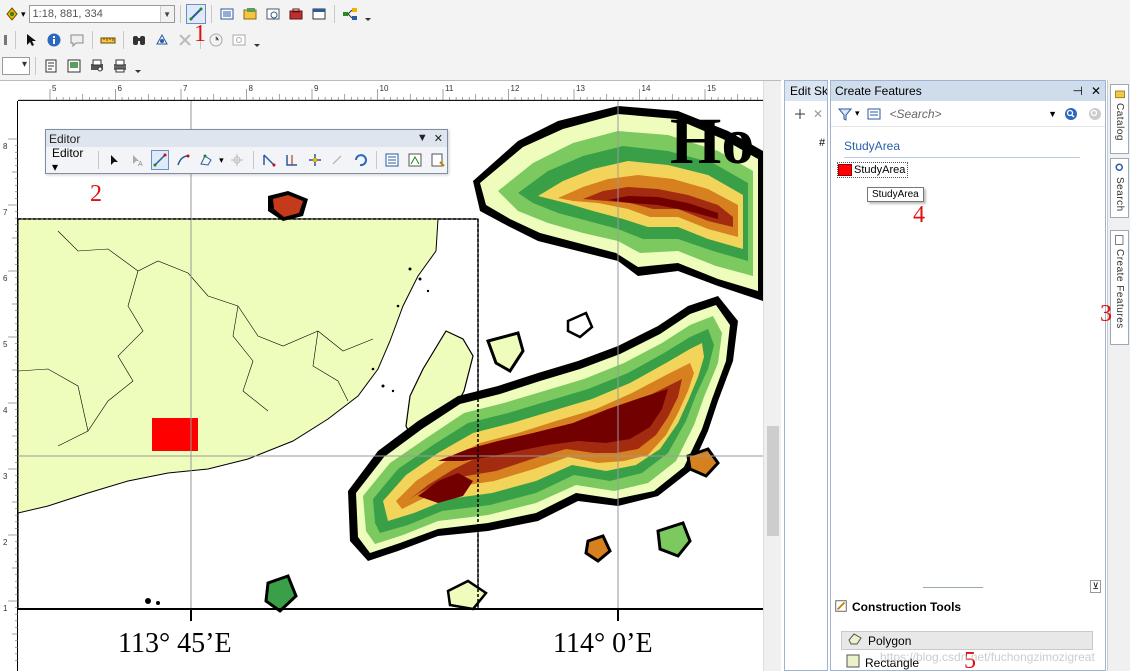 This screenshot has width=1130, height=671. I want to click on catalog-window-icon, so click(250, 14).